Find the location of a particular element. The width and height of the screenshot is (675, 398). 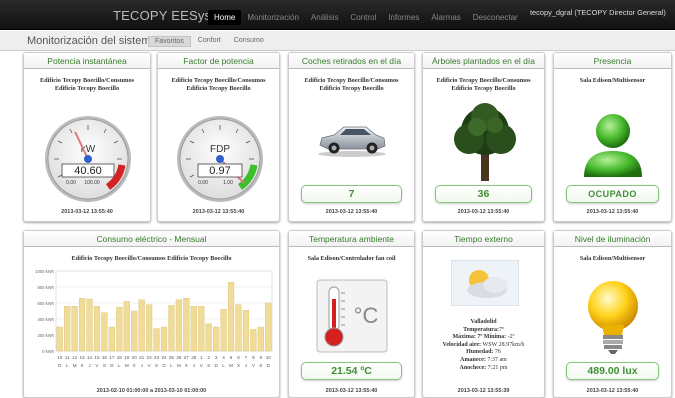

weather-timestamp: 2013-03-12 13:55:39 is located at coordinates (483, 391).